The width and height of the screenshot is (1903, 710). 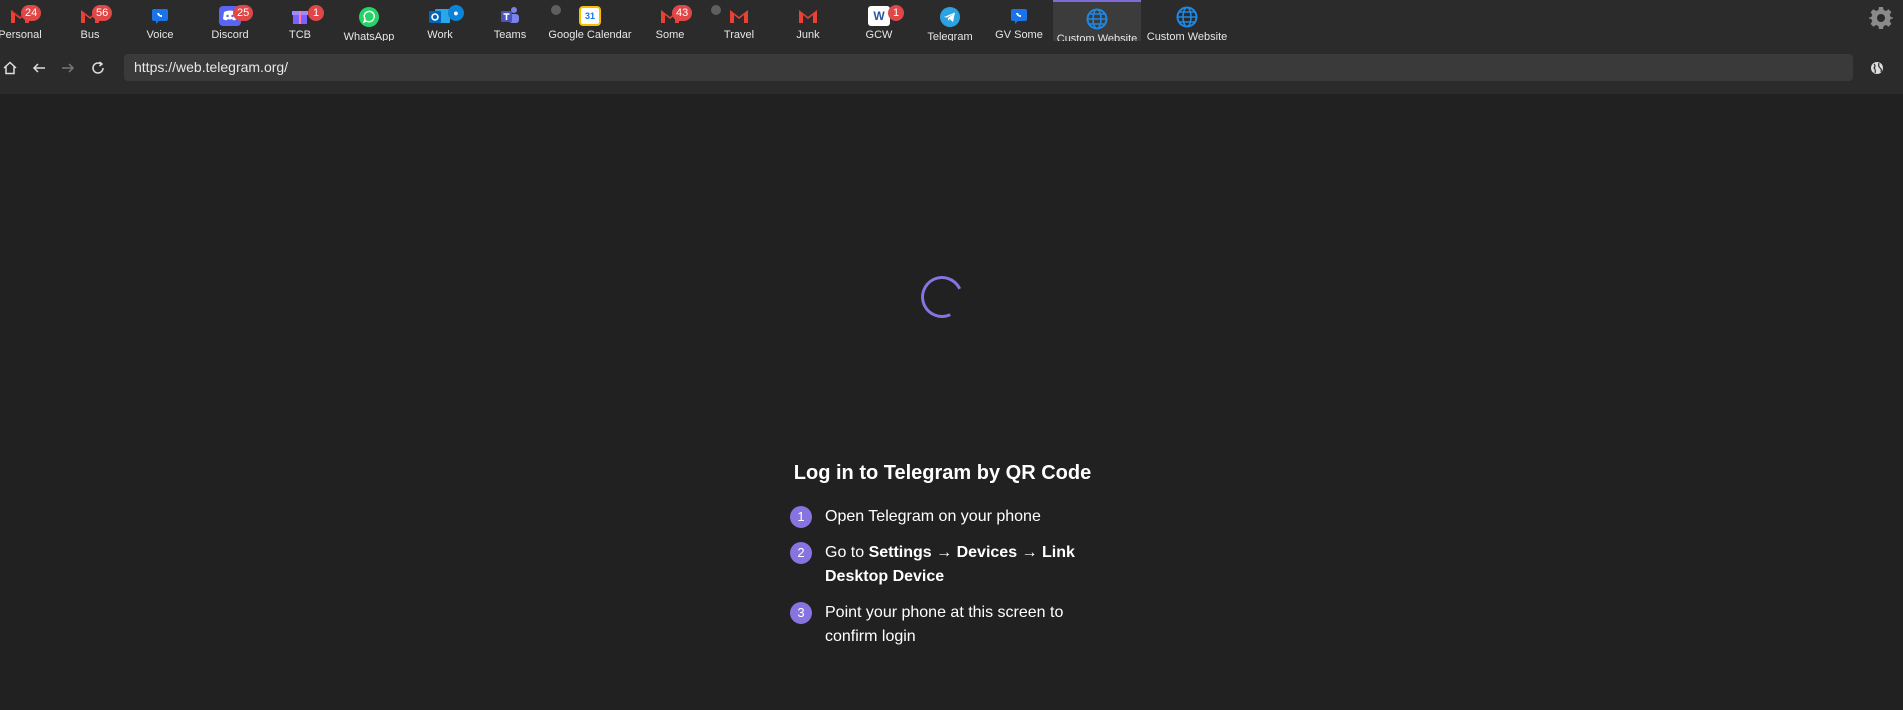 What do you see at coordinates (988, 67) in the screenshot?
I see `url-input: https://web.telegram.org/` at bounding box center [988, 67].